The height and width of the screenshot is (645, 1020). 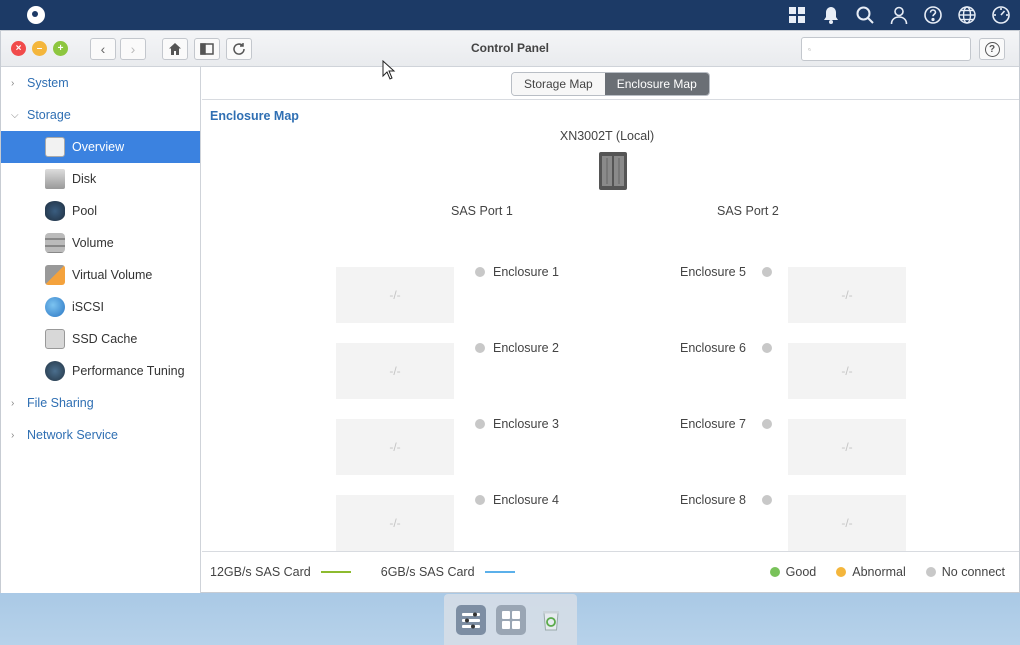 I want to click on virtual-volume-icon, so click(x=55, y=275).